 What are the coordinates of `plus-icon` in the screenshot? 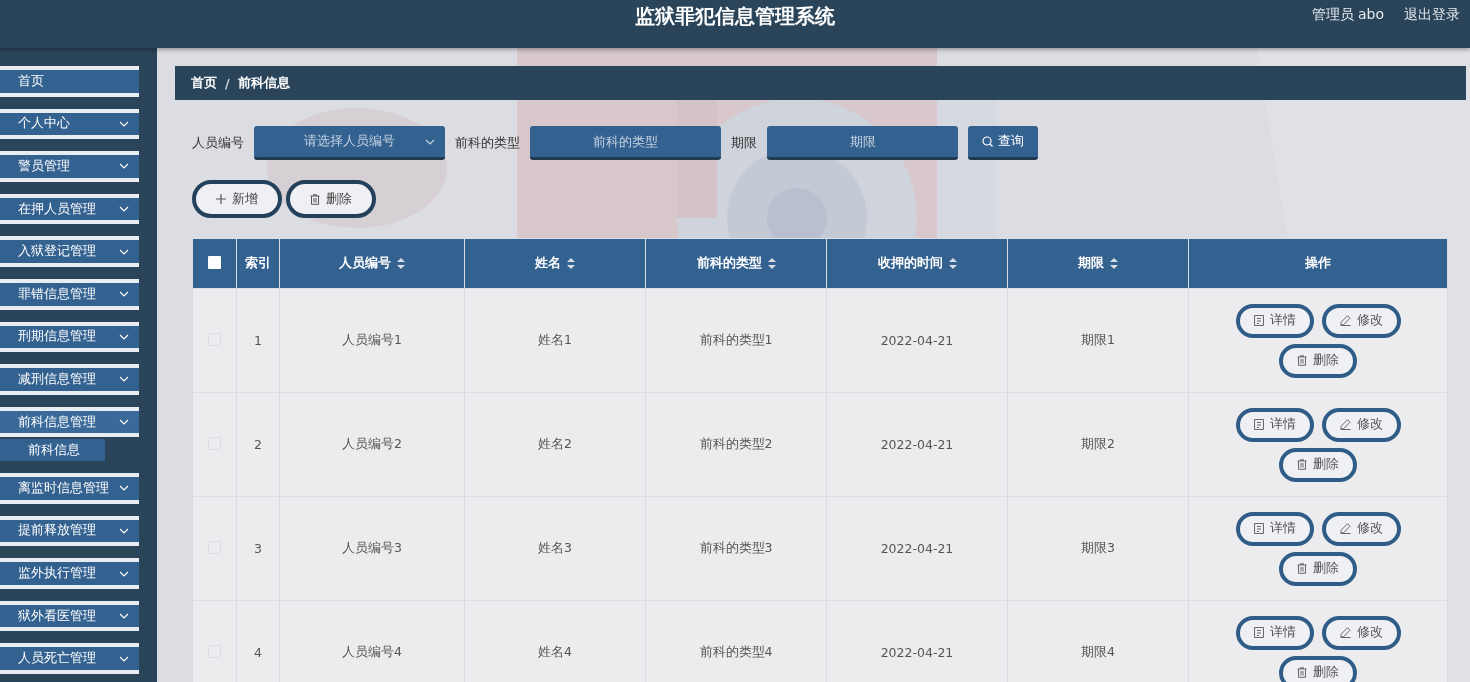 It's located at (221, 199).